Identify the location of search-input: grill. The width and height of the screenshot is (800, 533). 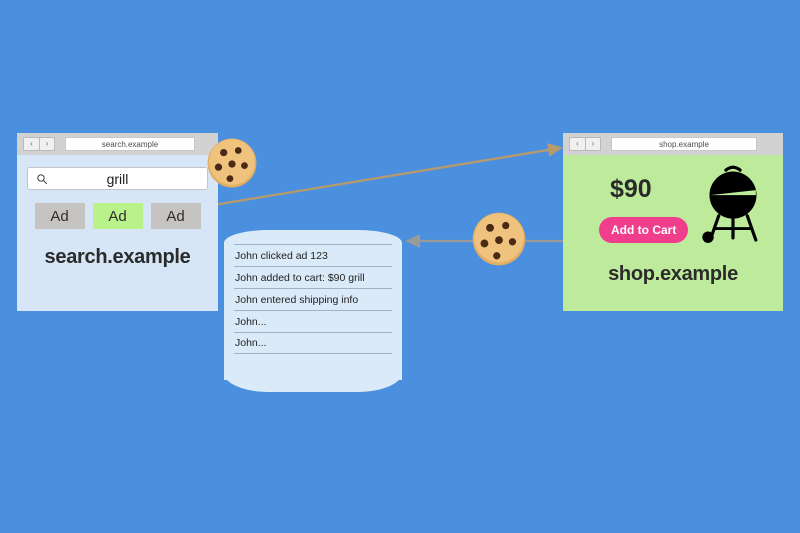
(117, 178).